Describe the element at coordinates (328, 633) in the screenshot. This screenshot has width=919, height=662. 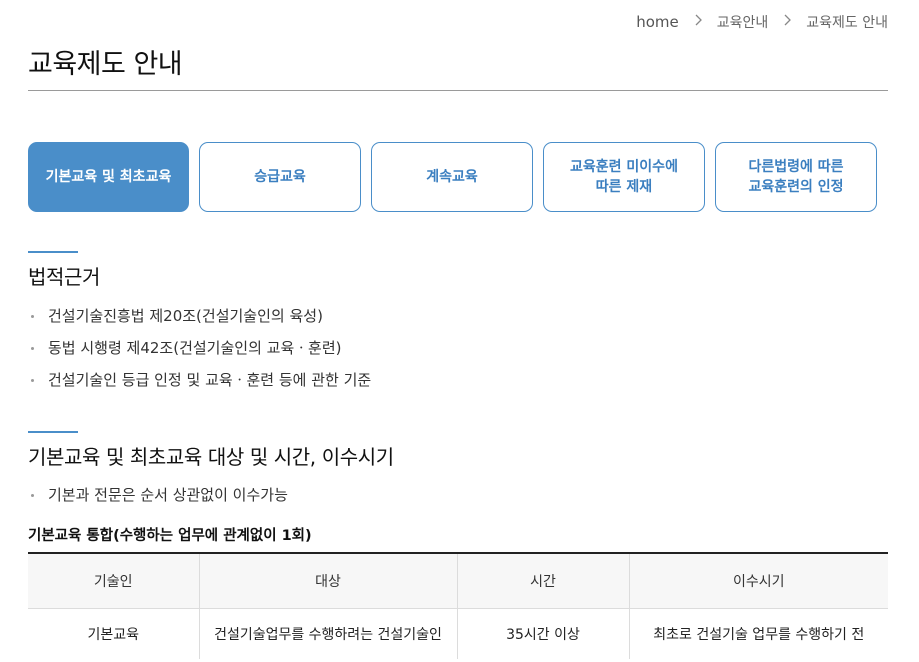
I see `table-cell: 건설기술업무를 수행하려는 건설기술인` at that location.